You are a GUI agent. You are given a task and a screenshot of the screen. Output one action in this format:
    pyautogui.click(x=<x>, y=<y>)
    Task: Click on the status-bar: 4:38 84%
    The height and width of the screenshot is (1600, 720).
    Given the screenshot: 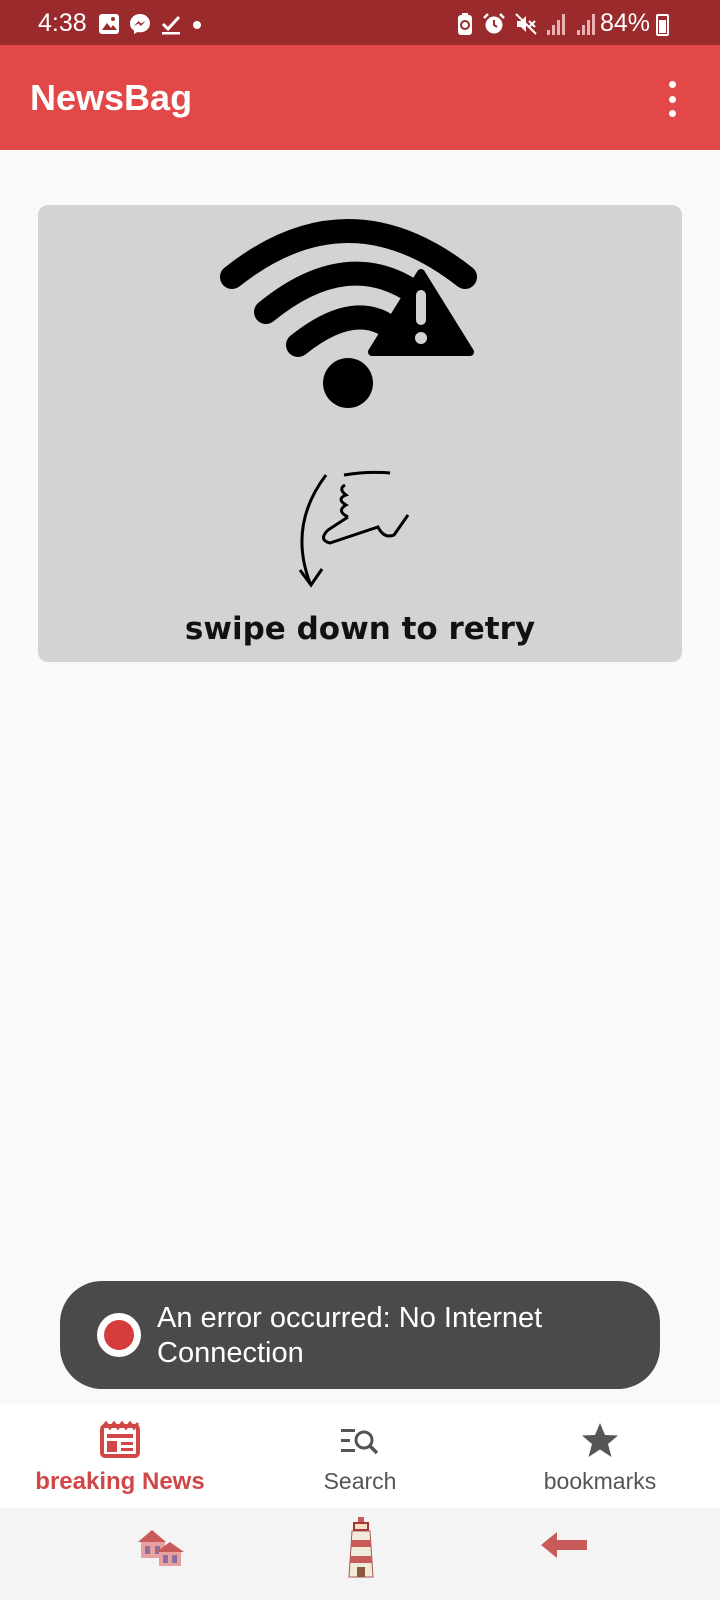 What is the action you would take?
    pyautogui.click(x=360, y=22)
    